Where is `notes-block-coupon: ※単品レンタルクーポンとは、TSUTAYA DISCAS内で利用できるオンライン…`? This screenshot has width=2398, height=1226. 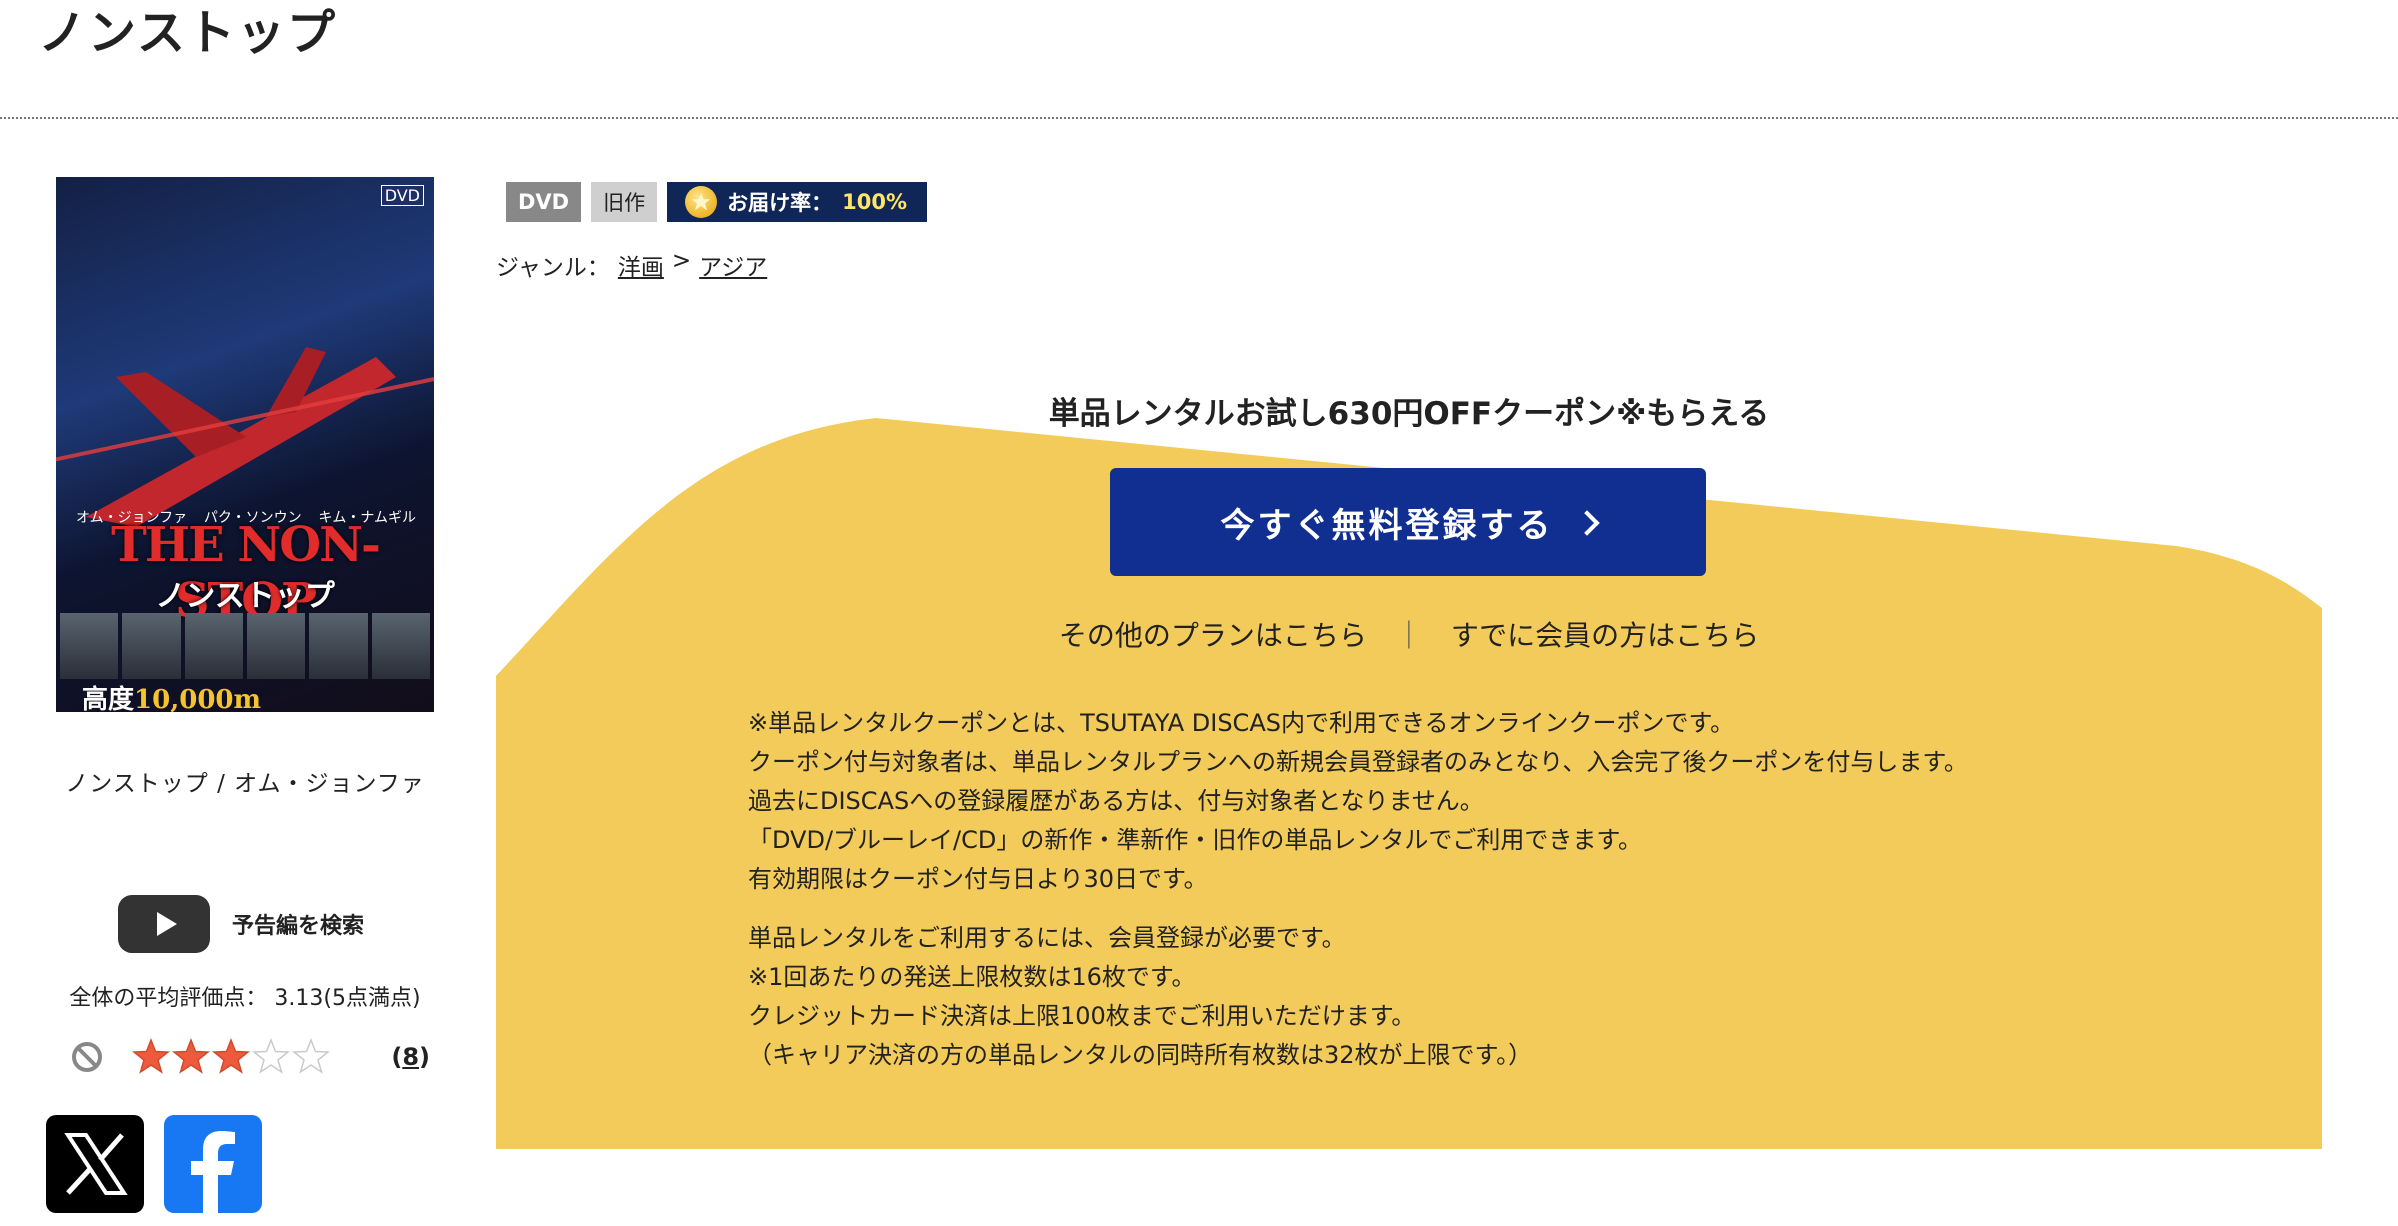
notes-block-coupon: ※単品レンタルクーポンとは、TSUTAYA DISCAS内で利用できるオンライン… is located at coordinates (1398, 801).